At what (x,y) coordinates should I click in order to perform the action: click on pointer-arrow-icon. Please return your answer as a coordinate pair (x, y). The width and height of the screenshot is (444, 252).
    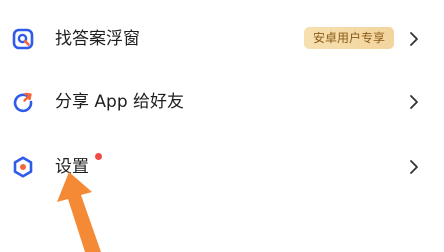
    Looking at the image, I should click on (85, 210).